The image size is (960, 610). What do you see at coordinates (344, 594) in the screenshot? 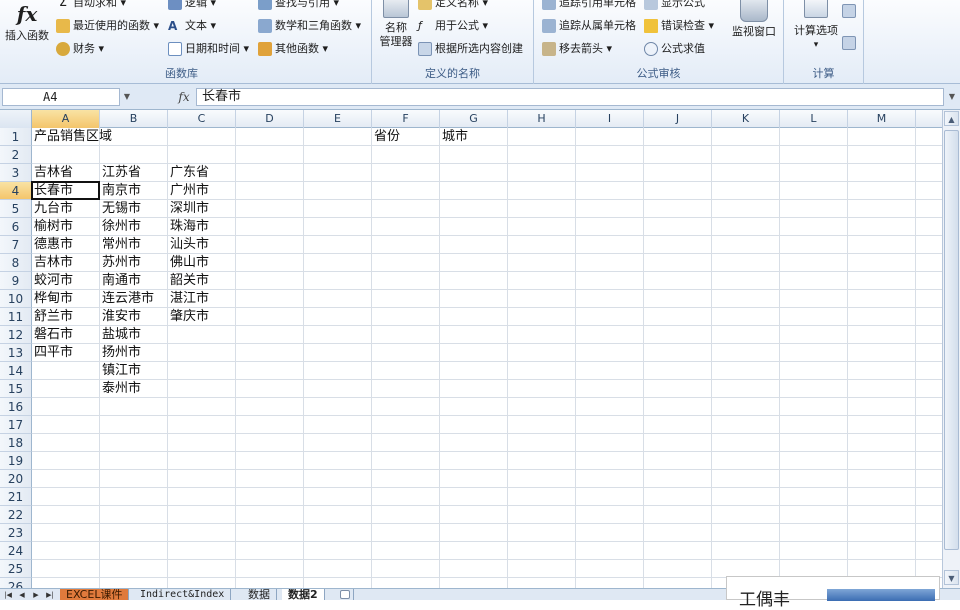
I see `insert-sheet-icon` at bounding box center [344, 594].